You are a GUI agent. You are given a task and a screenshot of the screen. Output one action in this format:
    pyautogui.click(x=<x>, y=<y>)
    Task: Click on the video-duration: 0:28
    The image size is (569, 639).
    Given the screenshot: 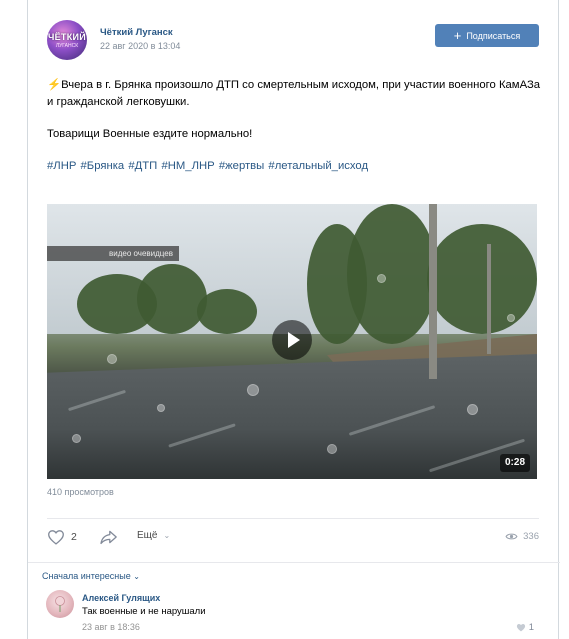 What is the action you would take?
    pyautogui.click(x=514, y=463)
    